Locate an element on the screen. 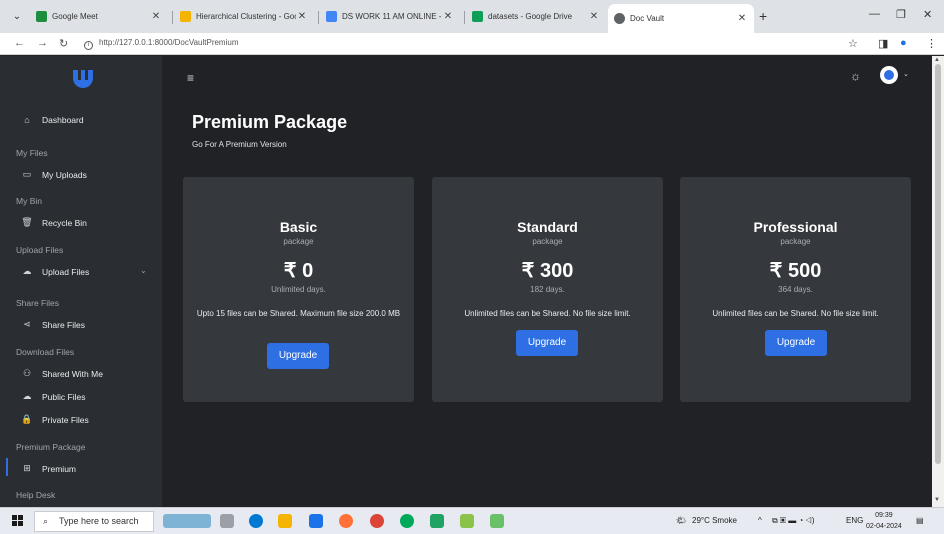 The width and height of the screenshot is (944, 534). edge-icon is located at coordinates (256, 521).